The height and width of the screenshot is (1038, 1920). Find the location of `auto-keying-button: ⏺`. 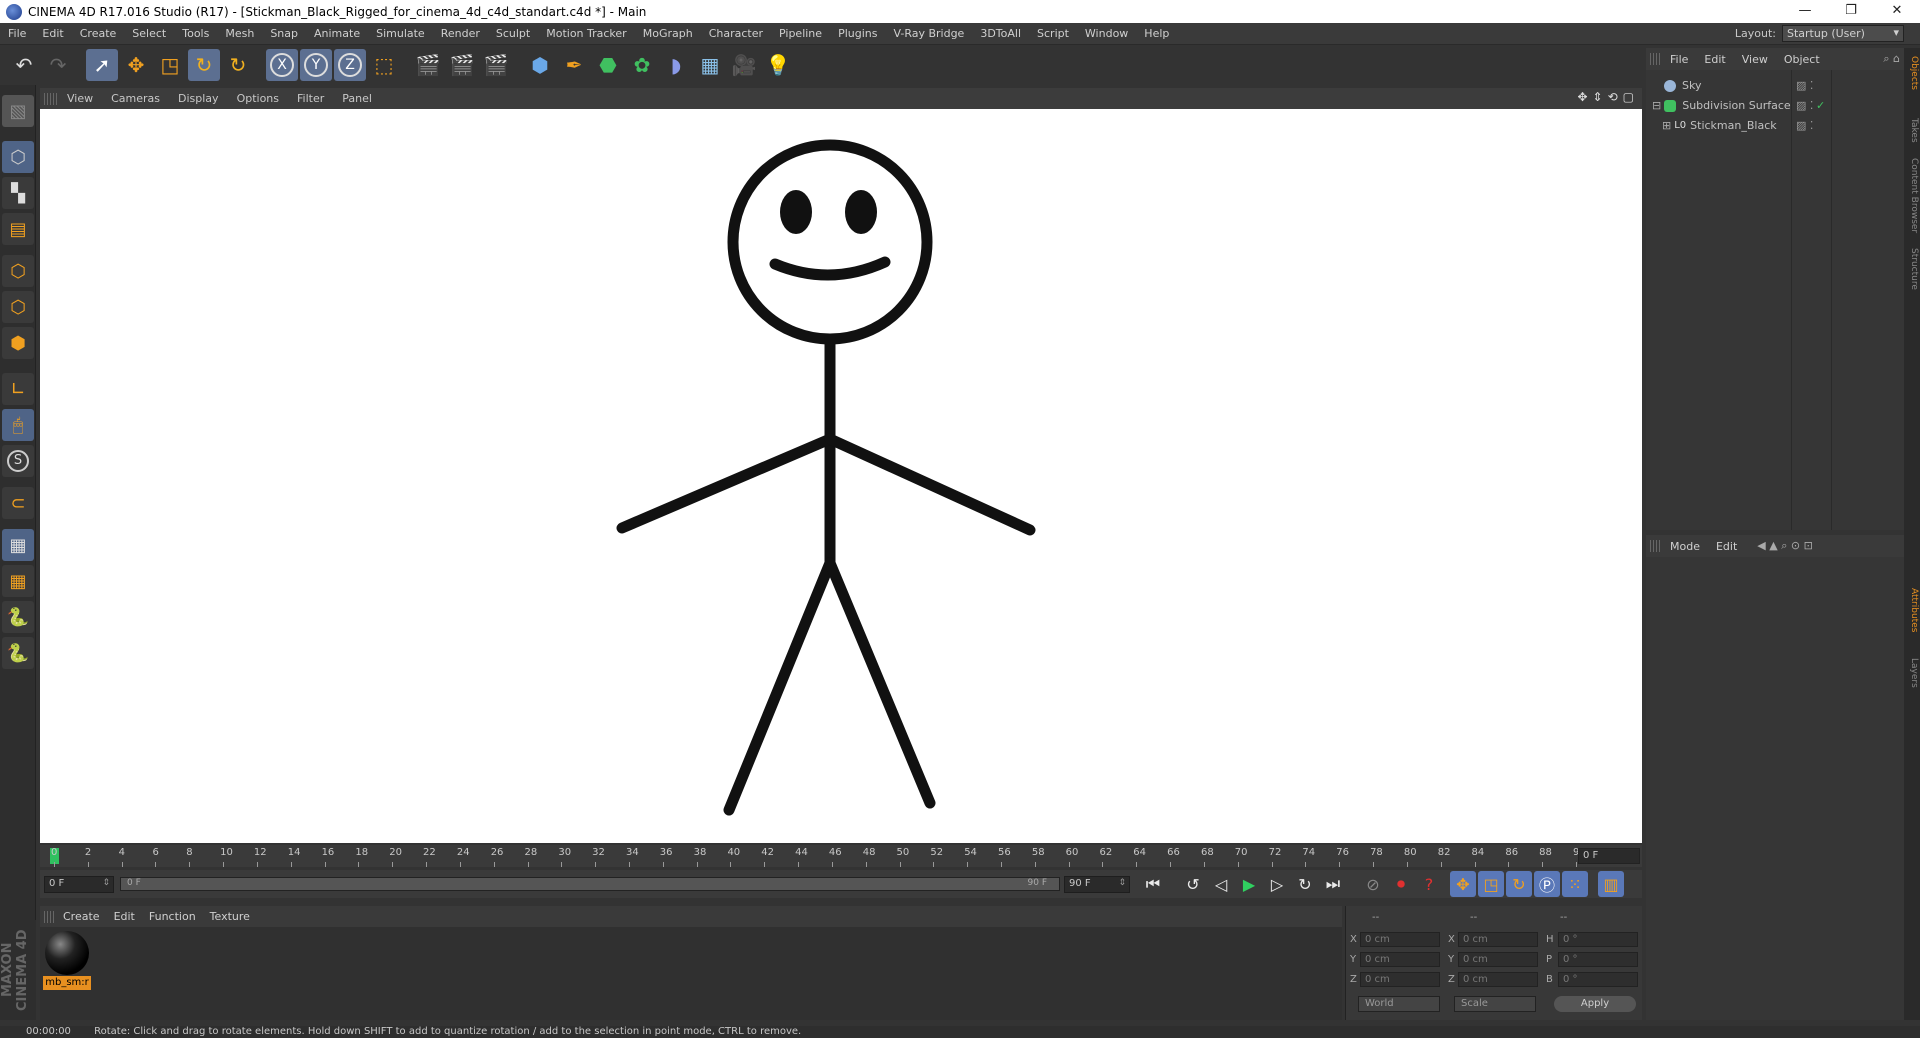

auto-keying-button: ⏺ is located at coordinates (1401, 884).